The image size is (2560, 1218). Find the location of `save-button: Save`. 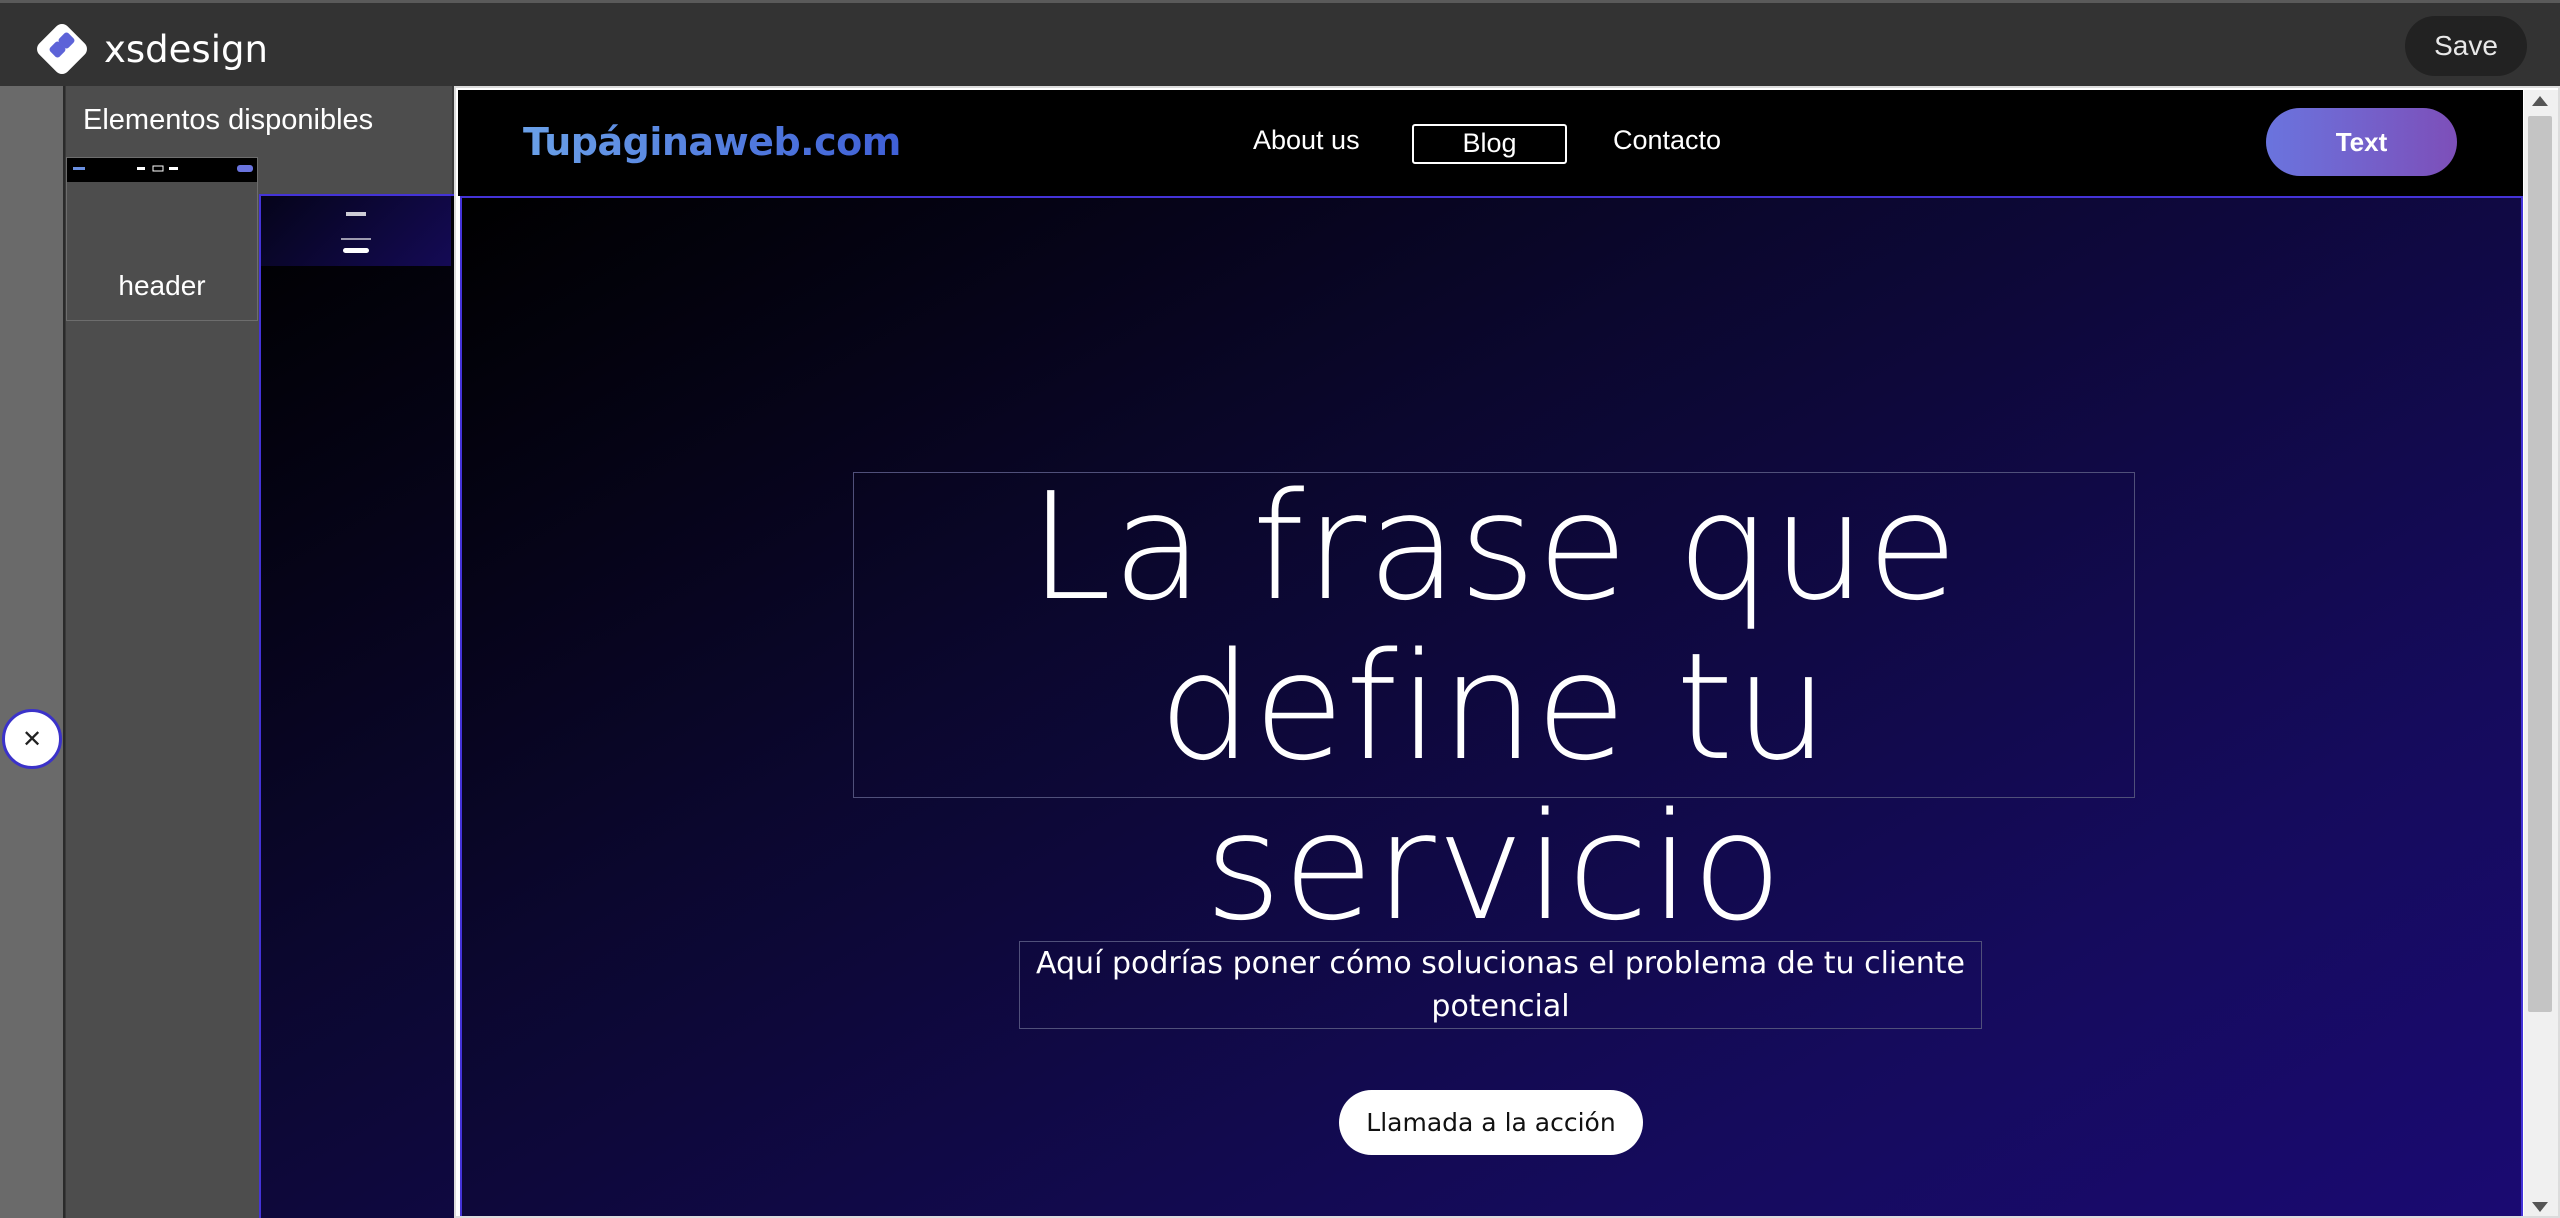

save-button: Save is located at coordinates (2466, 46).